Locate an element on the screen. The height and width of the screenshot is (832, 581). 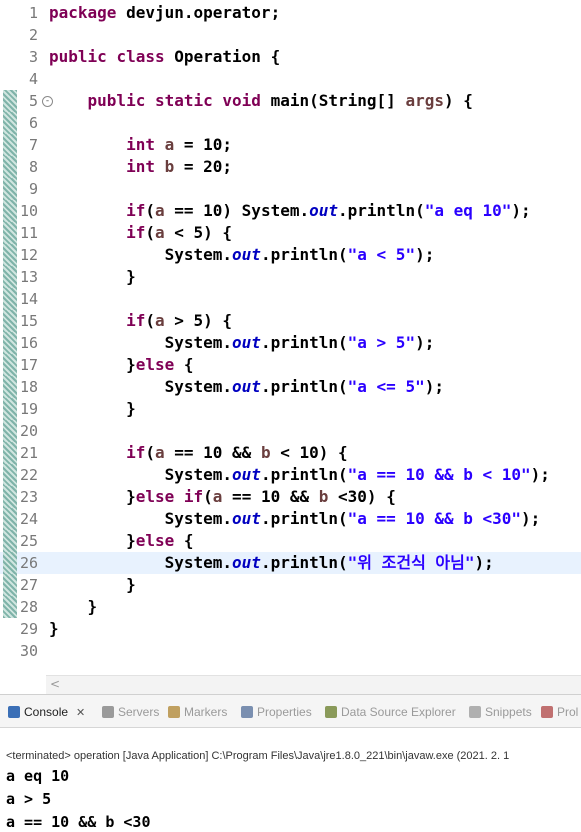
tab-label: Console is located at coordinates (46, 712).